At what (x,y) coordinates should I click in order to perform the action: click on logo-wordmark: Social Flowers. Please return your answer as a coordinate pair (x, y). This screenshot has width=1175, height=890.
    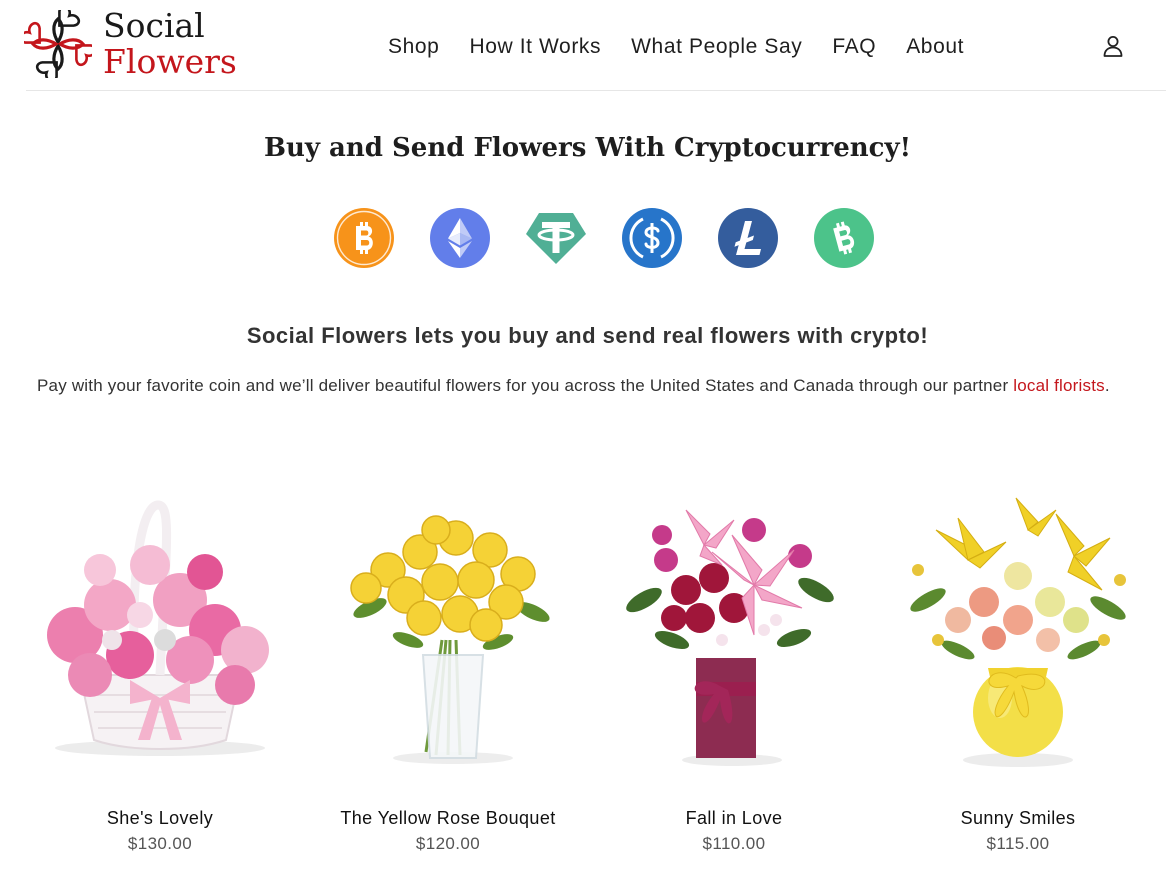
    Looking at the image, I should click on (170, 44).